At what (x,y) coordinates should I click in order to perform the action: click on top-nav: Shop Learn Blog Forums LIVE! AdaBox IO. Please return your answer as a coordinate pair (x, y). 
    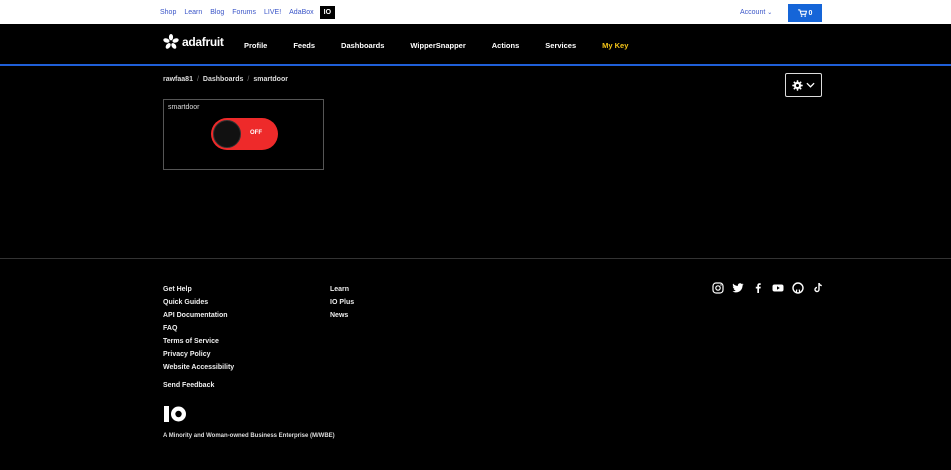
    Looking at the image, I should click on (251, 12).